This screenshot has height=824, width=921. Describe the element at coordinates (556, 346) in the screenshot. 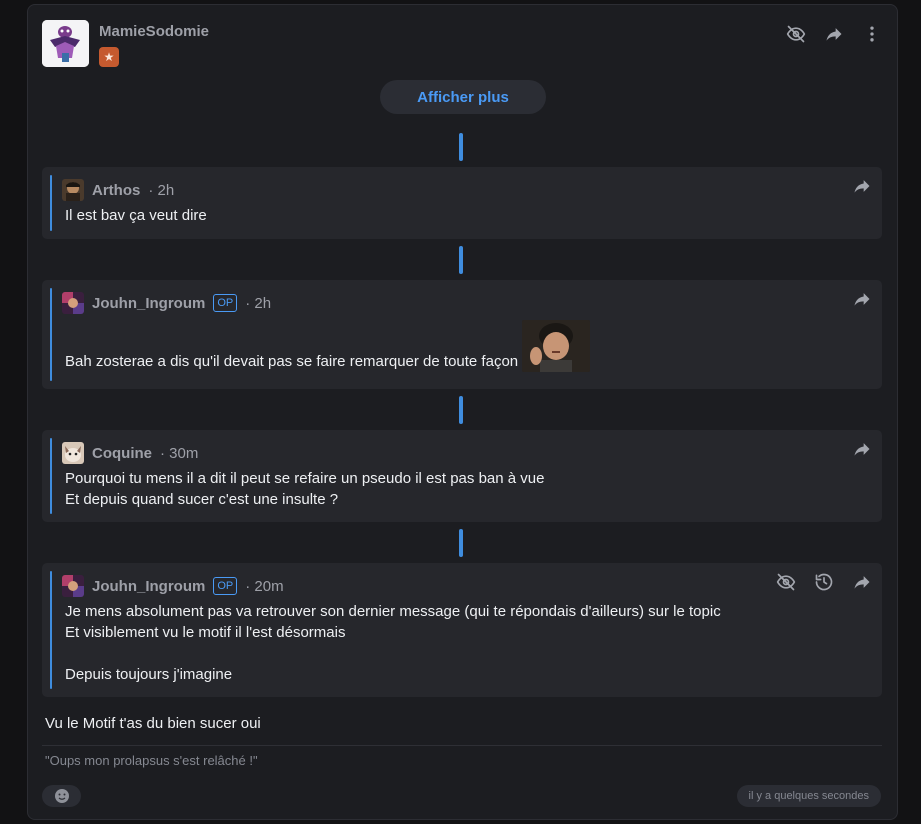

I see `sticker-image` at that location.